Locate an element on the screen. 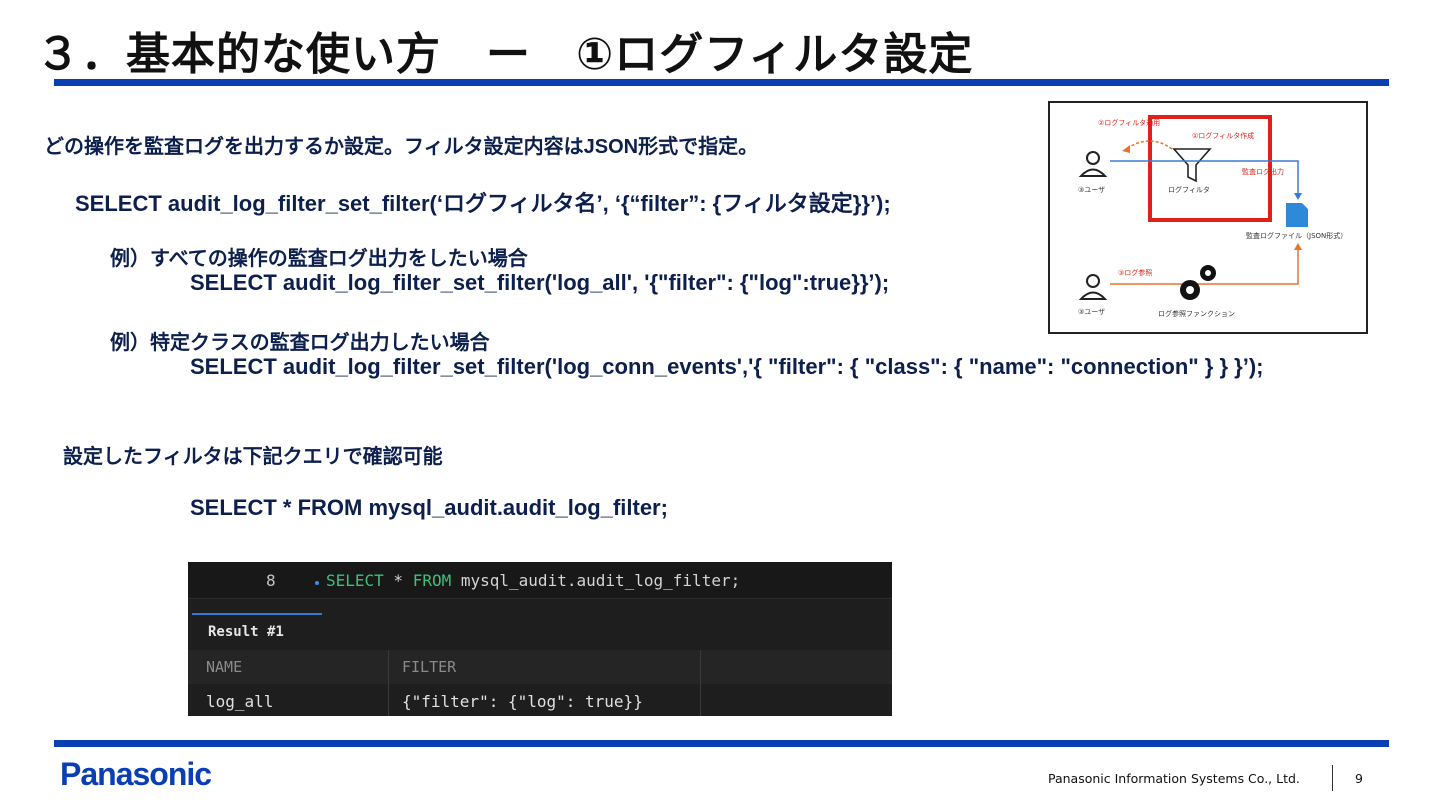  line-marker-icon is located at coordinates (317, 583).